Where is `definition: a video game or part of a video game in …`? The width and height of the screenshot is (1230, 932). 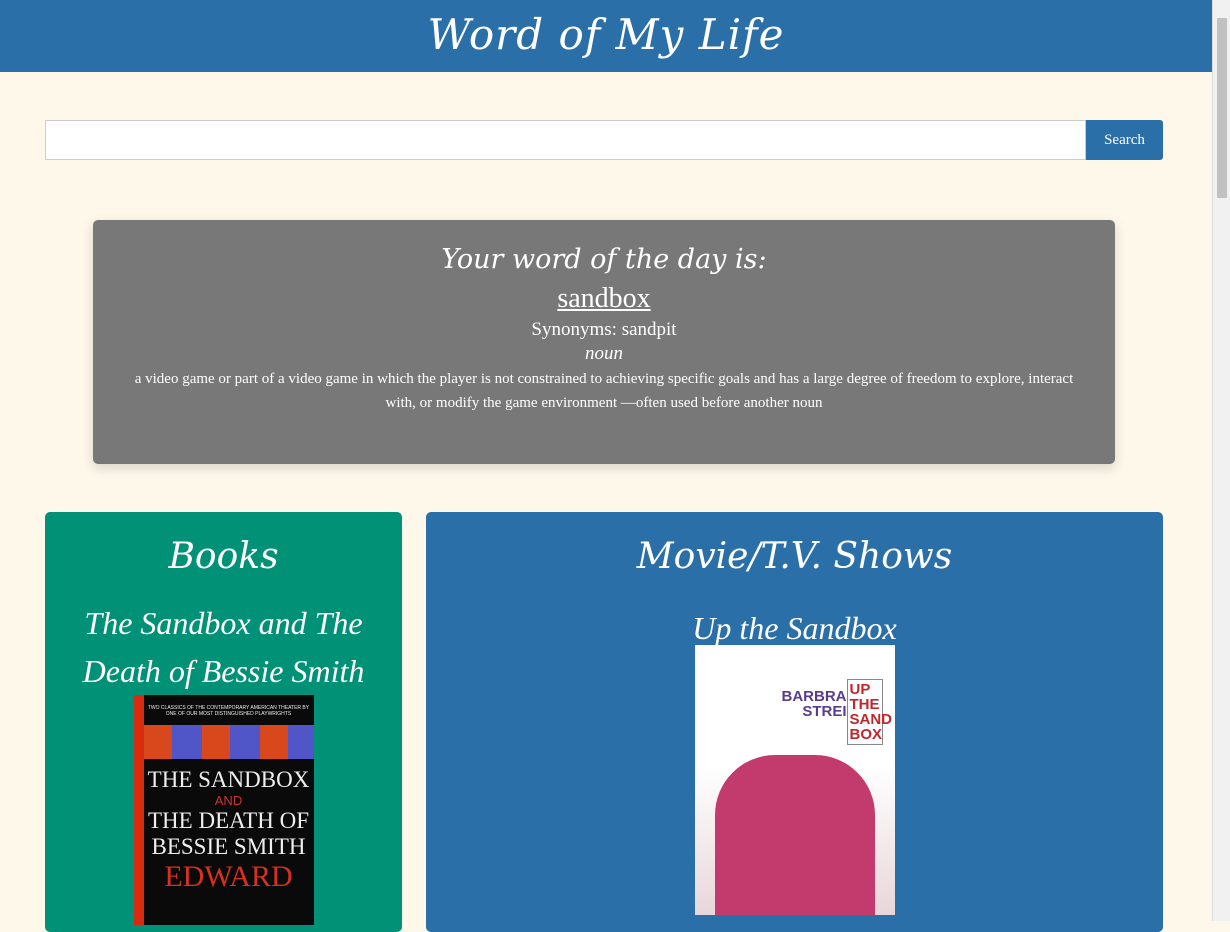 definition: a video game or part of a video game in … is located at coordinates (604, 391).